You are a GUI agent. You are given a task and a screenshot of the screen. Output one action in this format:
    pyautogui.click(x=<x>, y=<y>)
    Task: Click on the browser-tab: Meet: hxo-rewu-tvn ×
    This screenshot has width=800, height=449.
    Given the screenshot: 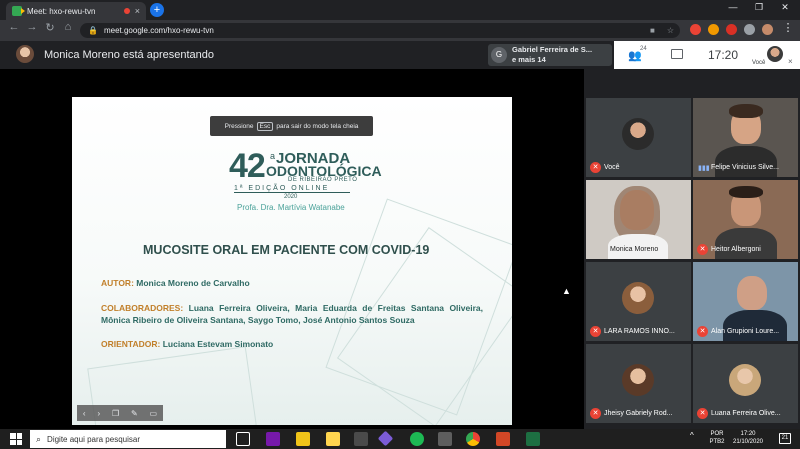 What is the action you would take?
    pyautogui.click(x=76, y=11)
    